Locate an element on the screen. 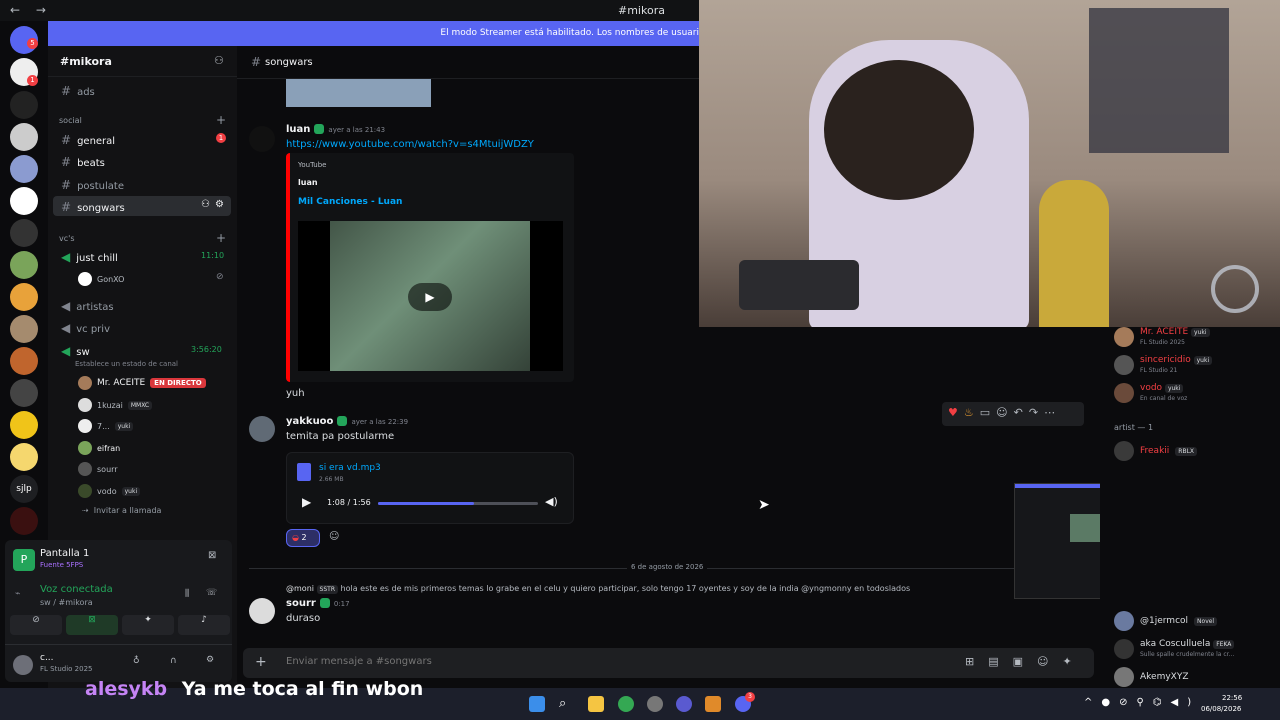  reaction: ◒ 2 is located at coordinates (303, 538).